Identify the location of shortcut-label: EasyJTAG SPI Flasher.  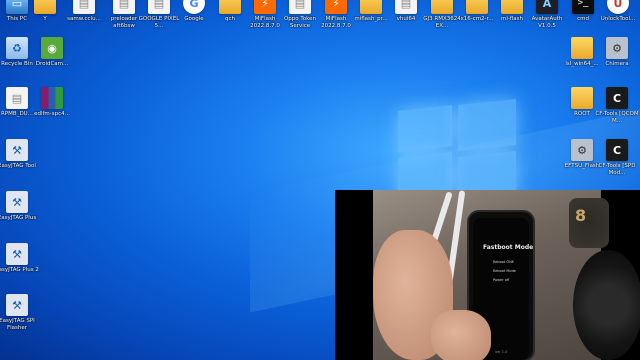
(17, 324).